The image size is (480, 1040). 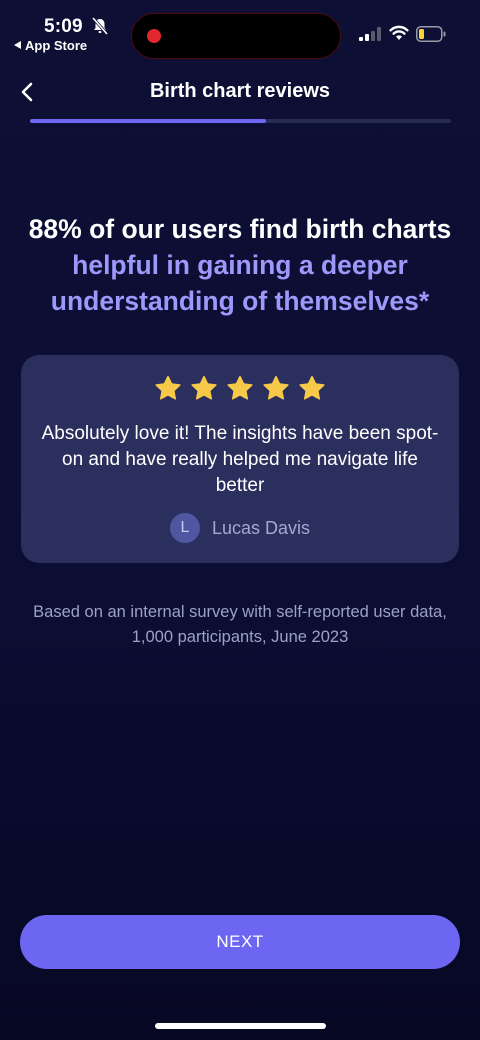 I want to click on page-title: Birth chart reviews, so click(x=240, y=91).